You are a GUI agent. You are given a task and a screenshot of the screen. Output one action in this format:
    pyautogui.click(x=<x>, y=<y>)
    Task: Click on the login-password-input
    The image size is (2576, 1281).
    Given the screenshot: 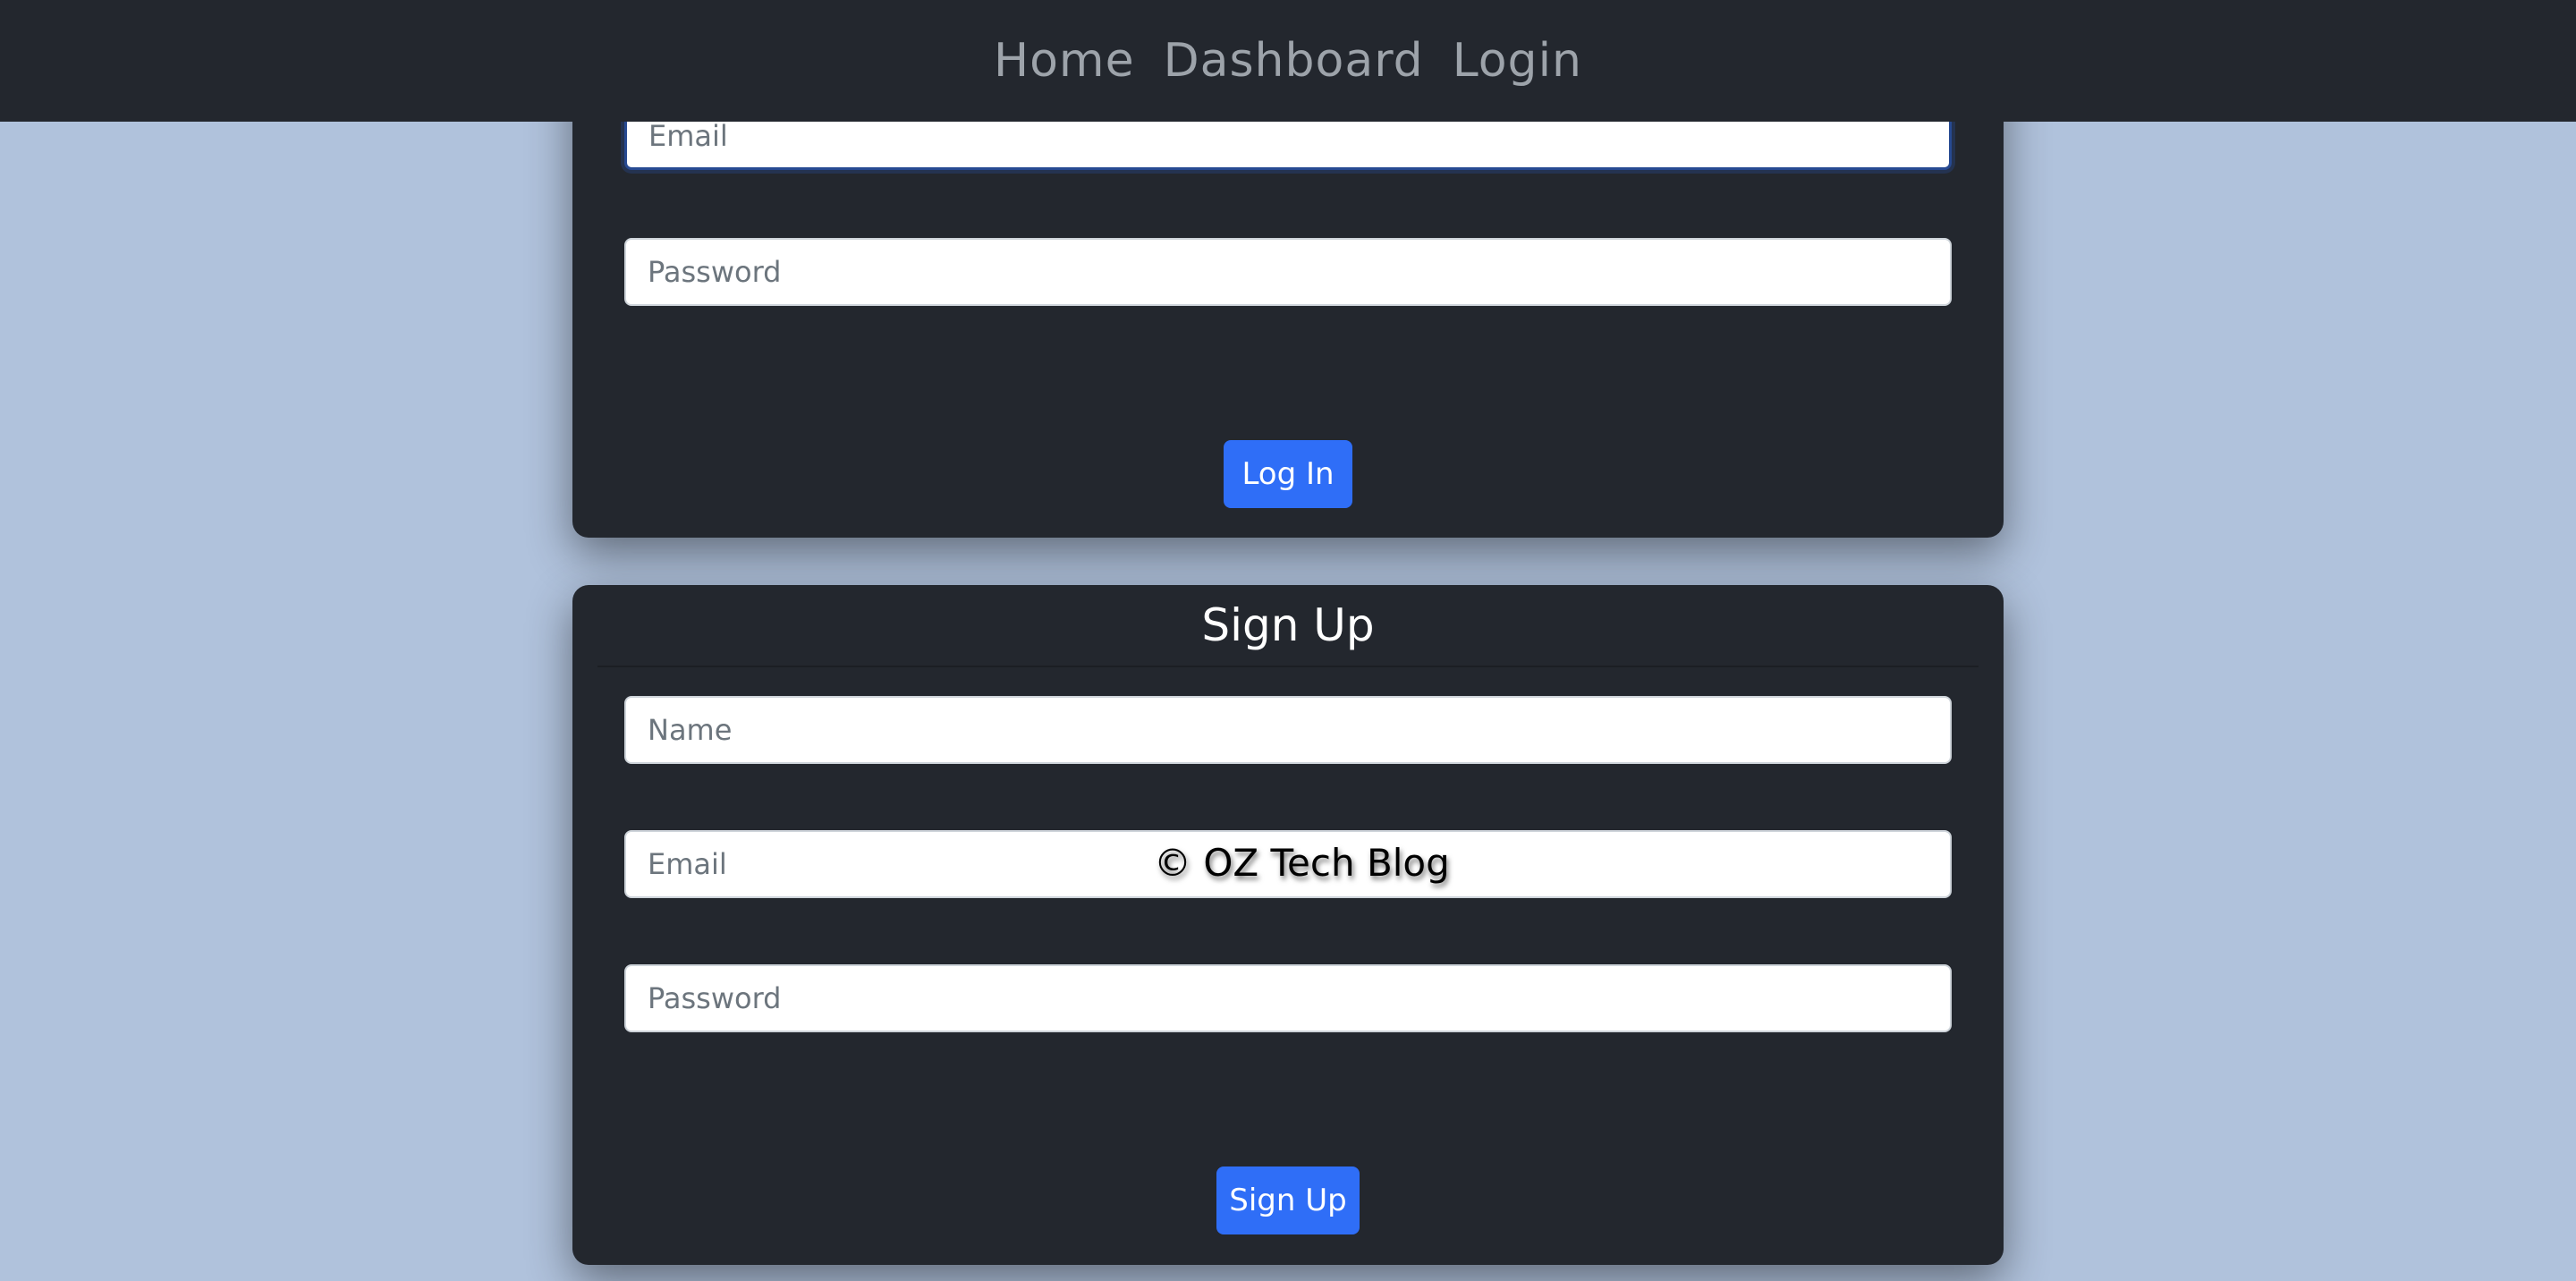 What is the action you would take?
    pyautogui.click(x=1288, y=272)
    